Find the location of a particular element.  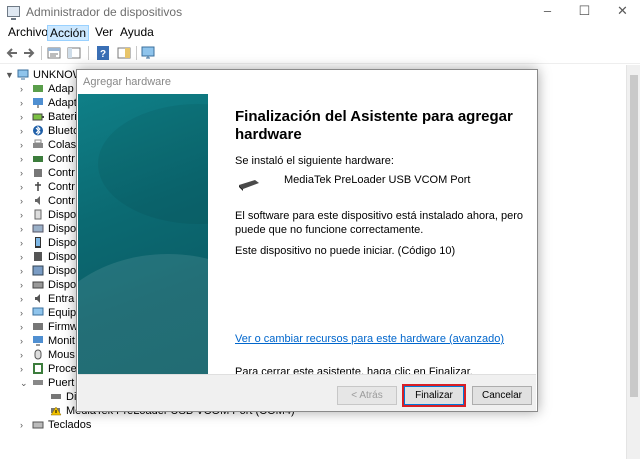

scrollbar-thumb is located at coordinates (634, 236).